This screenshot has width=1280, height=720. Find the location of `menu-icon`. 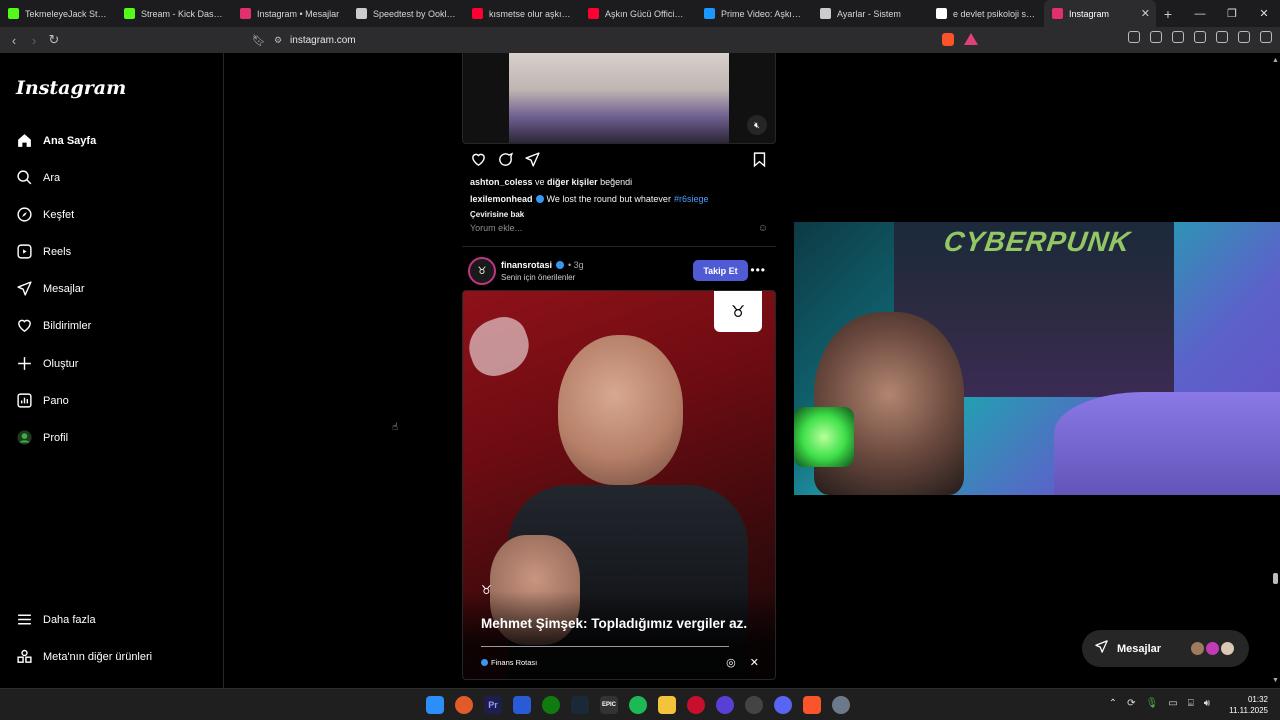

menu-icon is located at coordinates (1266, 37).